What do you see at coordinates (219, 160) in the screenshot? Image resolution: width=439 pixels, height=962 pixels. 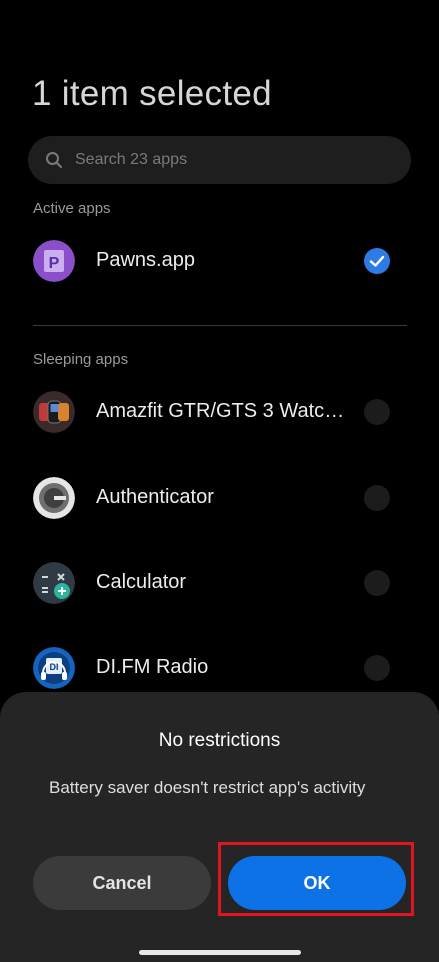 I see `search-bar: Search 23 apps` at bounding box center [219, 160].